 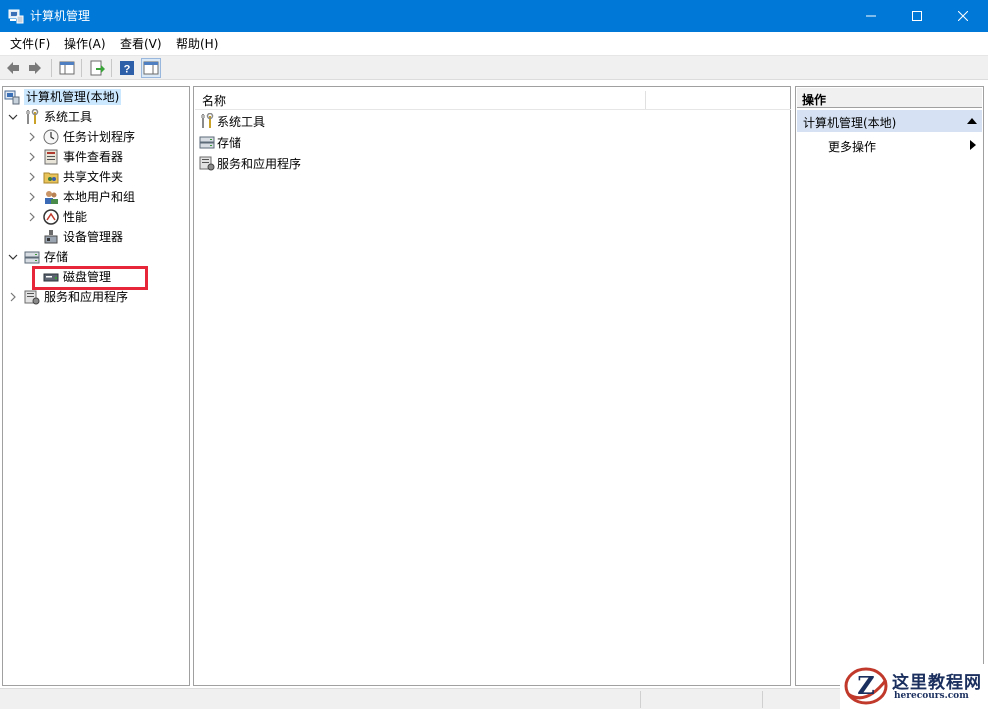 I want to click on tree-item-services-apps: 服务和应用程序, so click(x=76, y=297).